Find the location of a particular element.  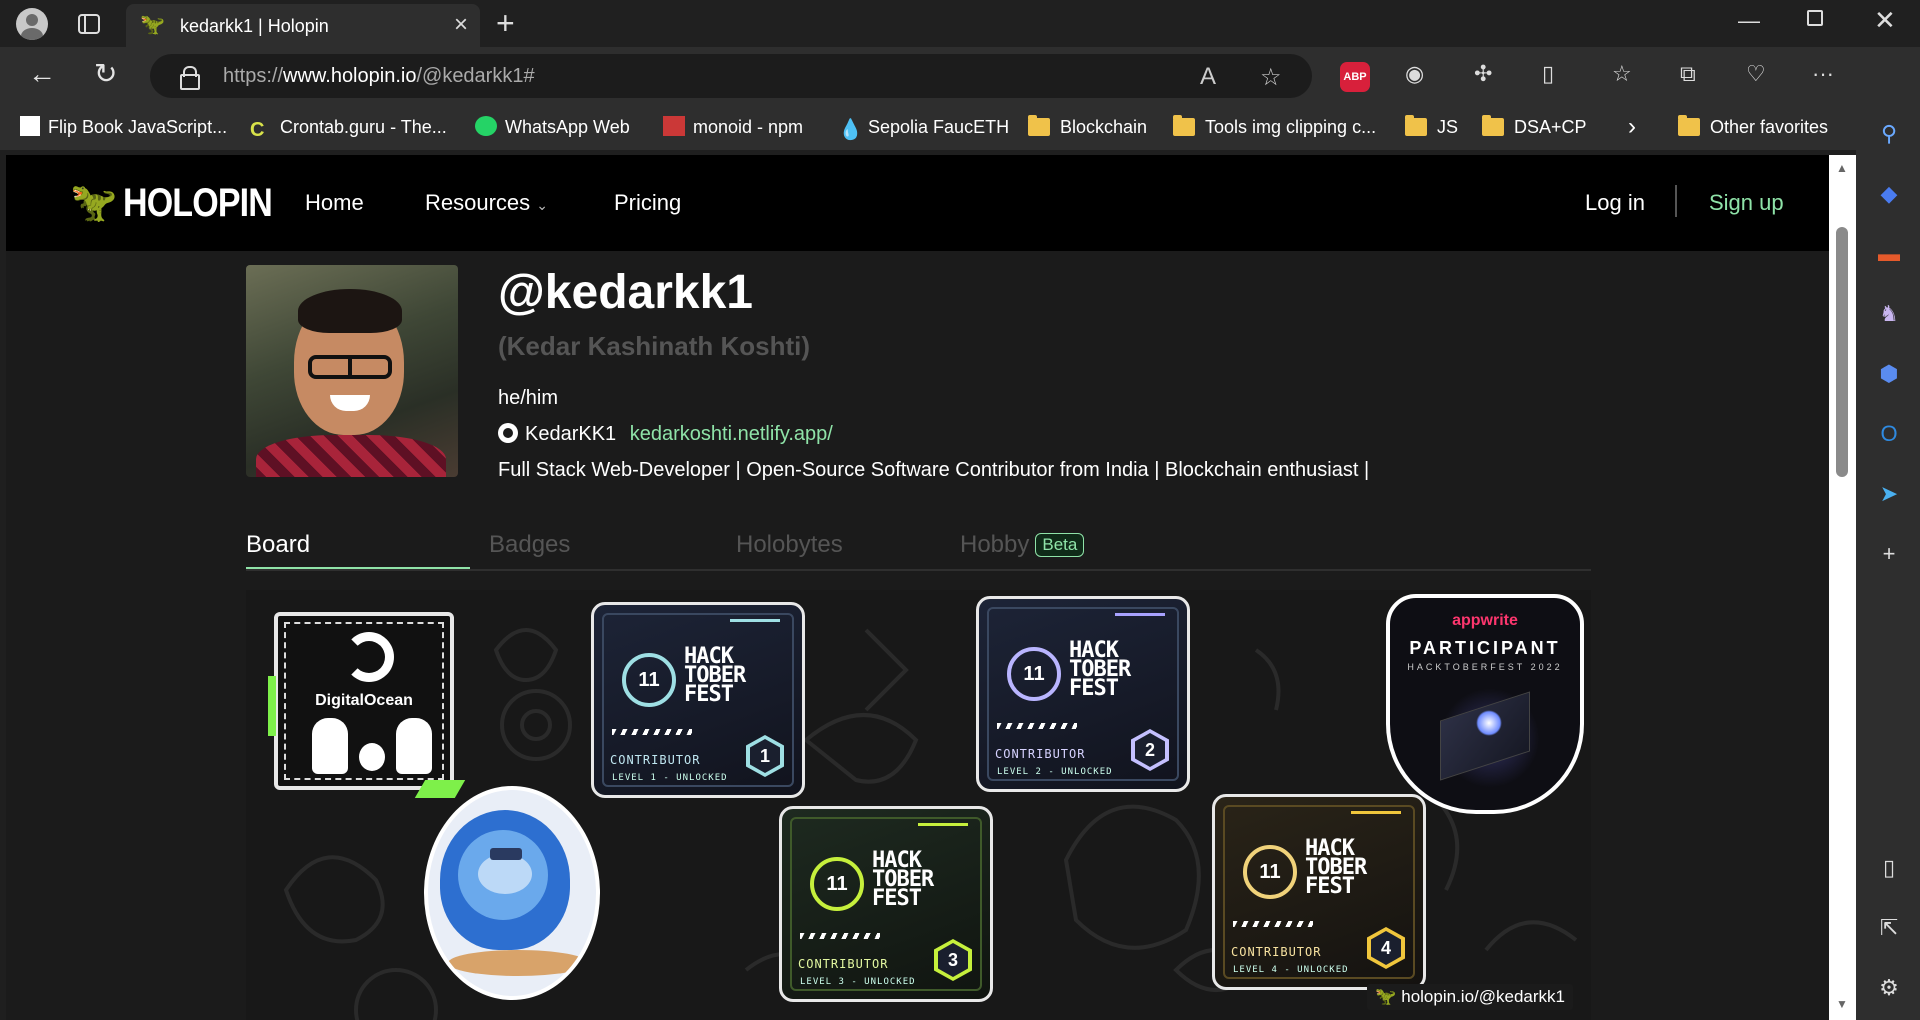

holopin-logo: 🦖 HOLOPIN is located at coordinates (184, 203).